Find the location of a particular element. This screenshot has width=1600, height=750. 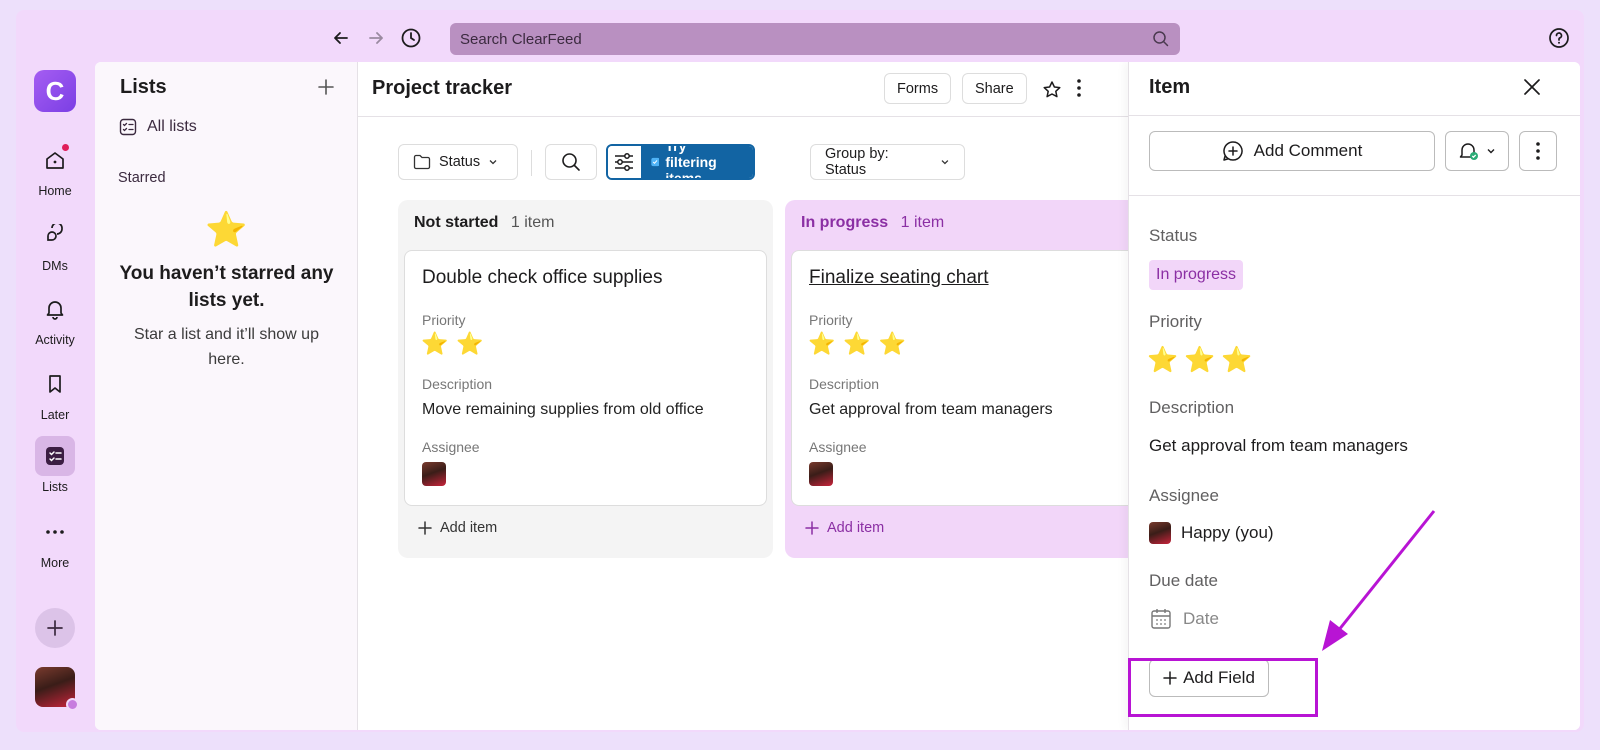

priority-stars: ⭐⭐⭐ is located at coordinates (1202, 360).